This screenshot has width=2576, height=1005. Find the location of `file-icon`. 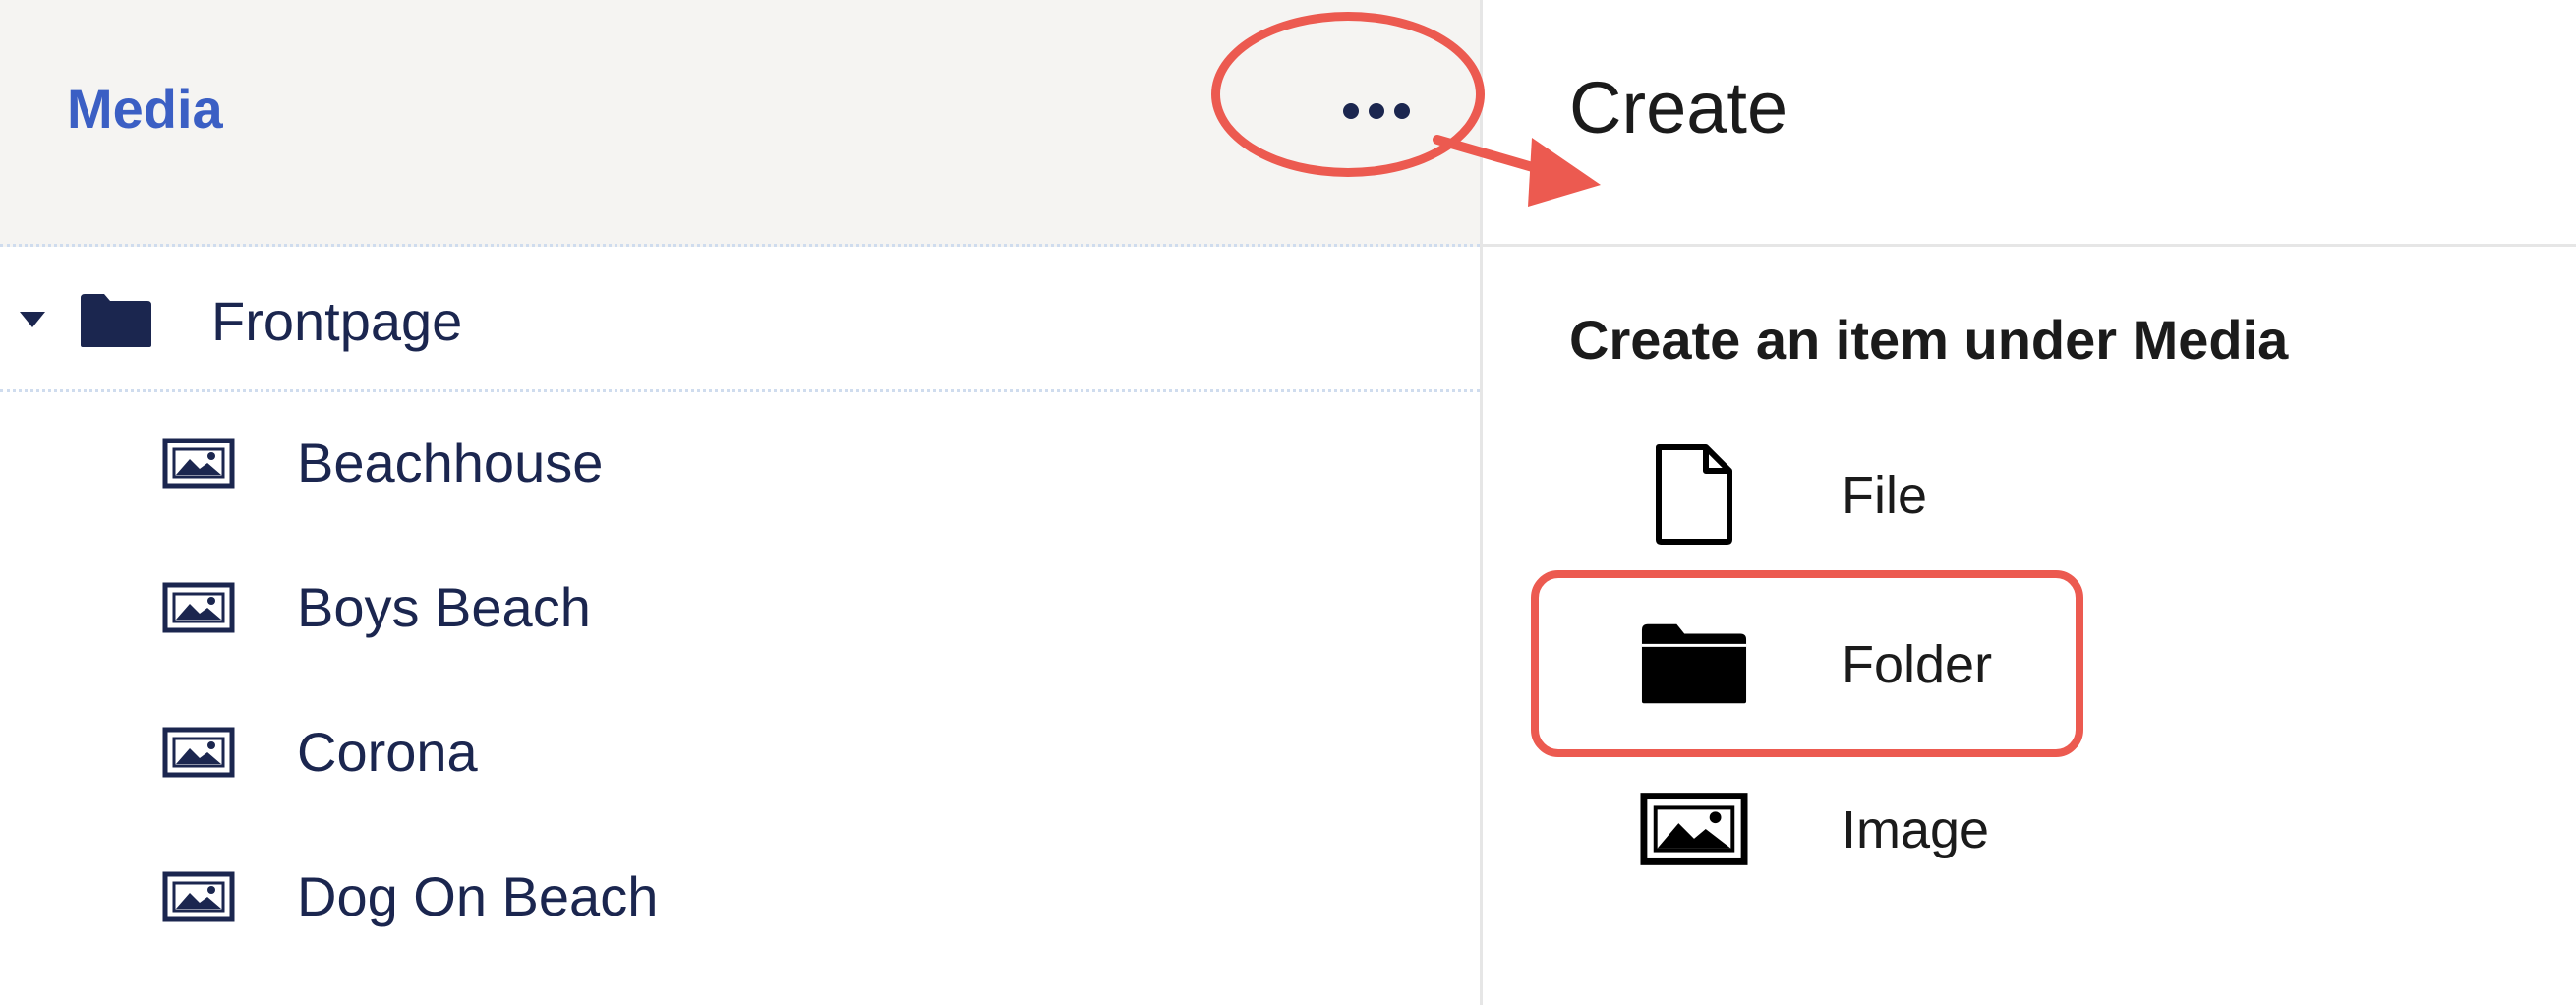

file-icon is located at coordinates (1694, 495).